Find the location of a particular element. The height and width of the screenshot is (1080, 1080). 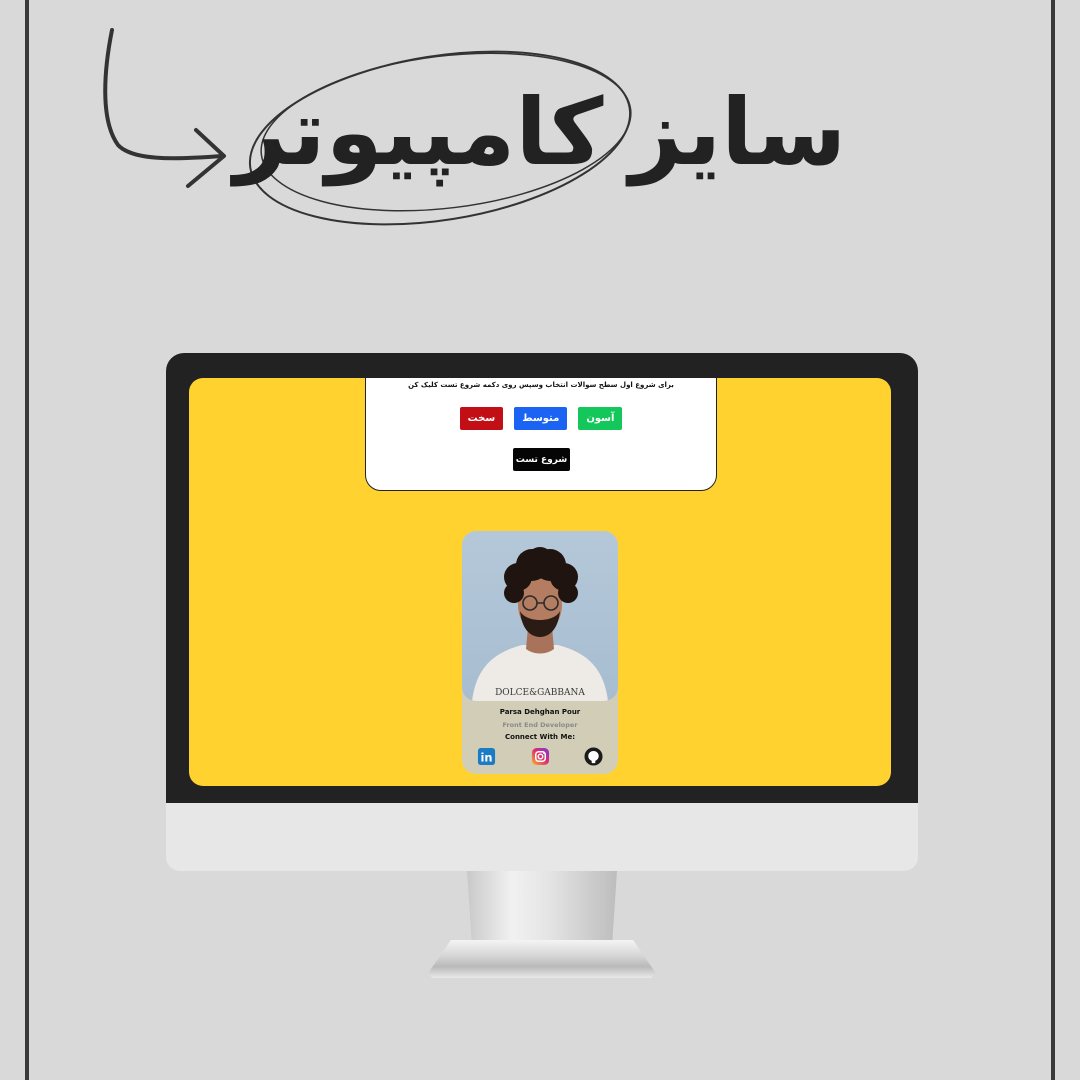

svg-text: in is located at coordinates (486, 757).